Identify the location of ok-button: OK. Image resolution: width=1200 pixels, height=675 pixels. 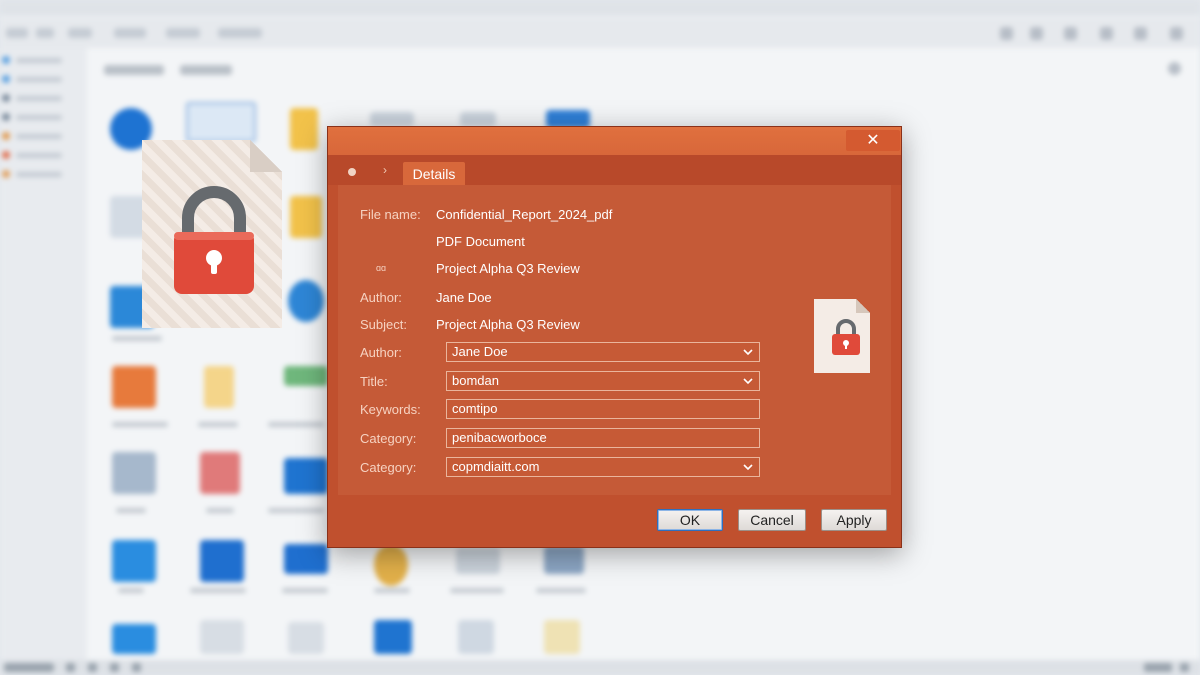
(690, 520).